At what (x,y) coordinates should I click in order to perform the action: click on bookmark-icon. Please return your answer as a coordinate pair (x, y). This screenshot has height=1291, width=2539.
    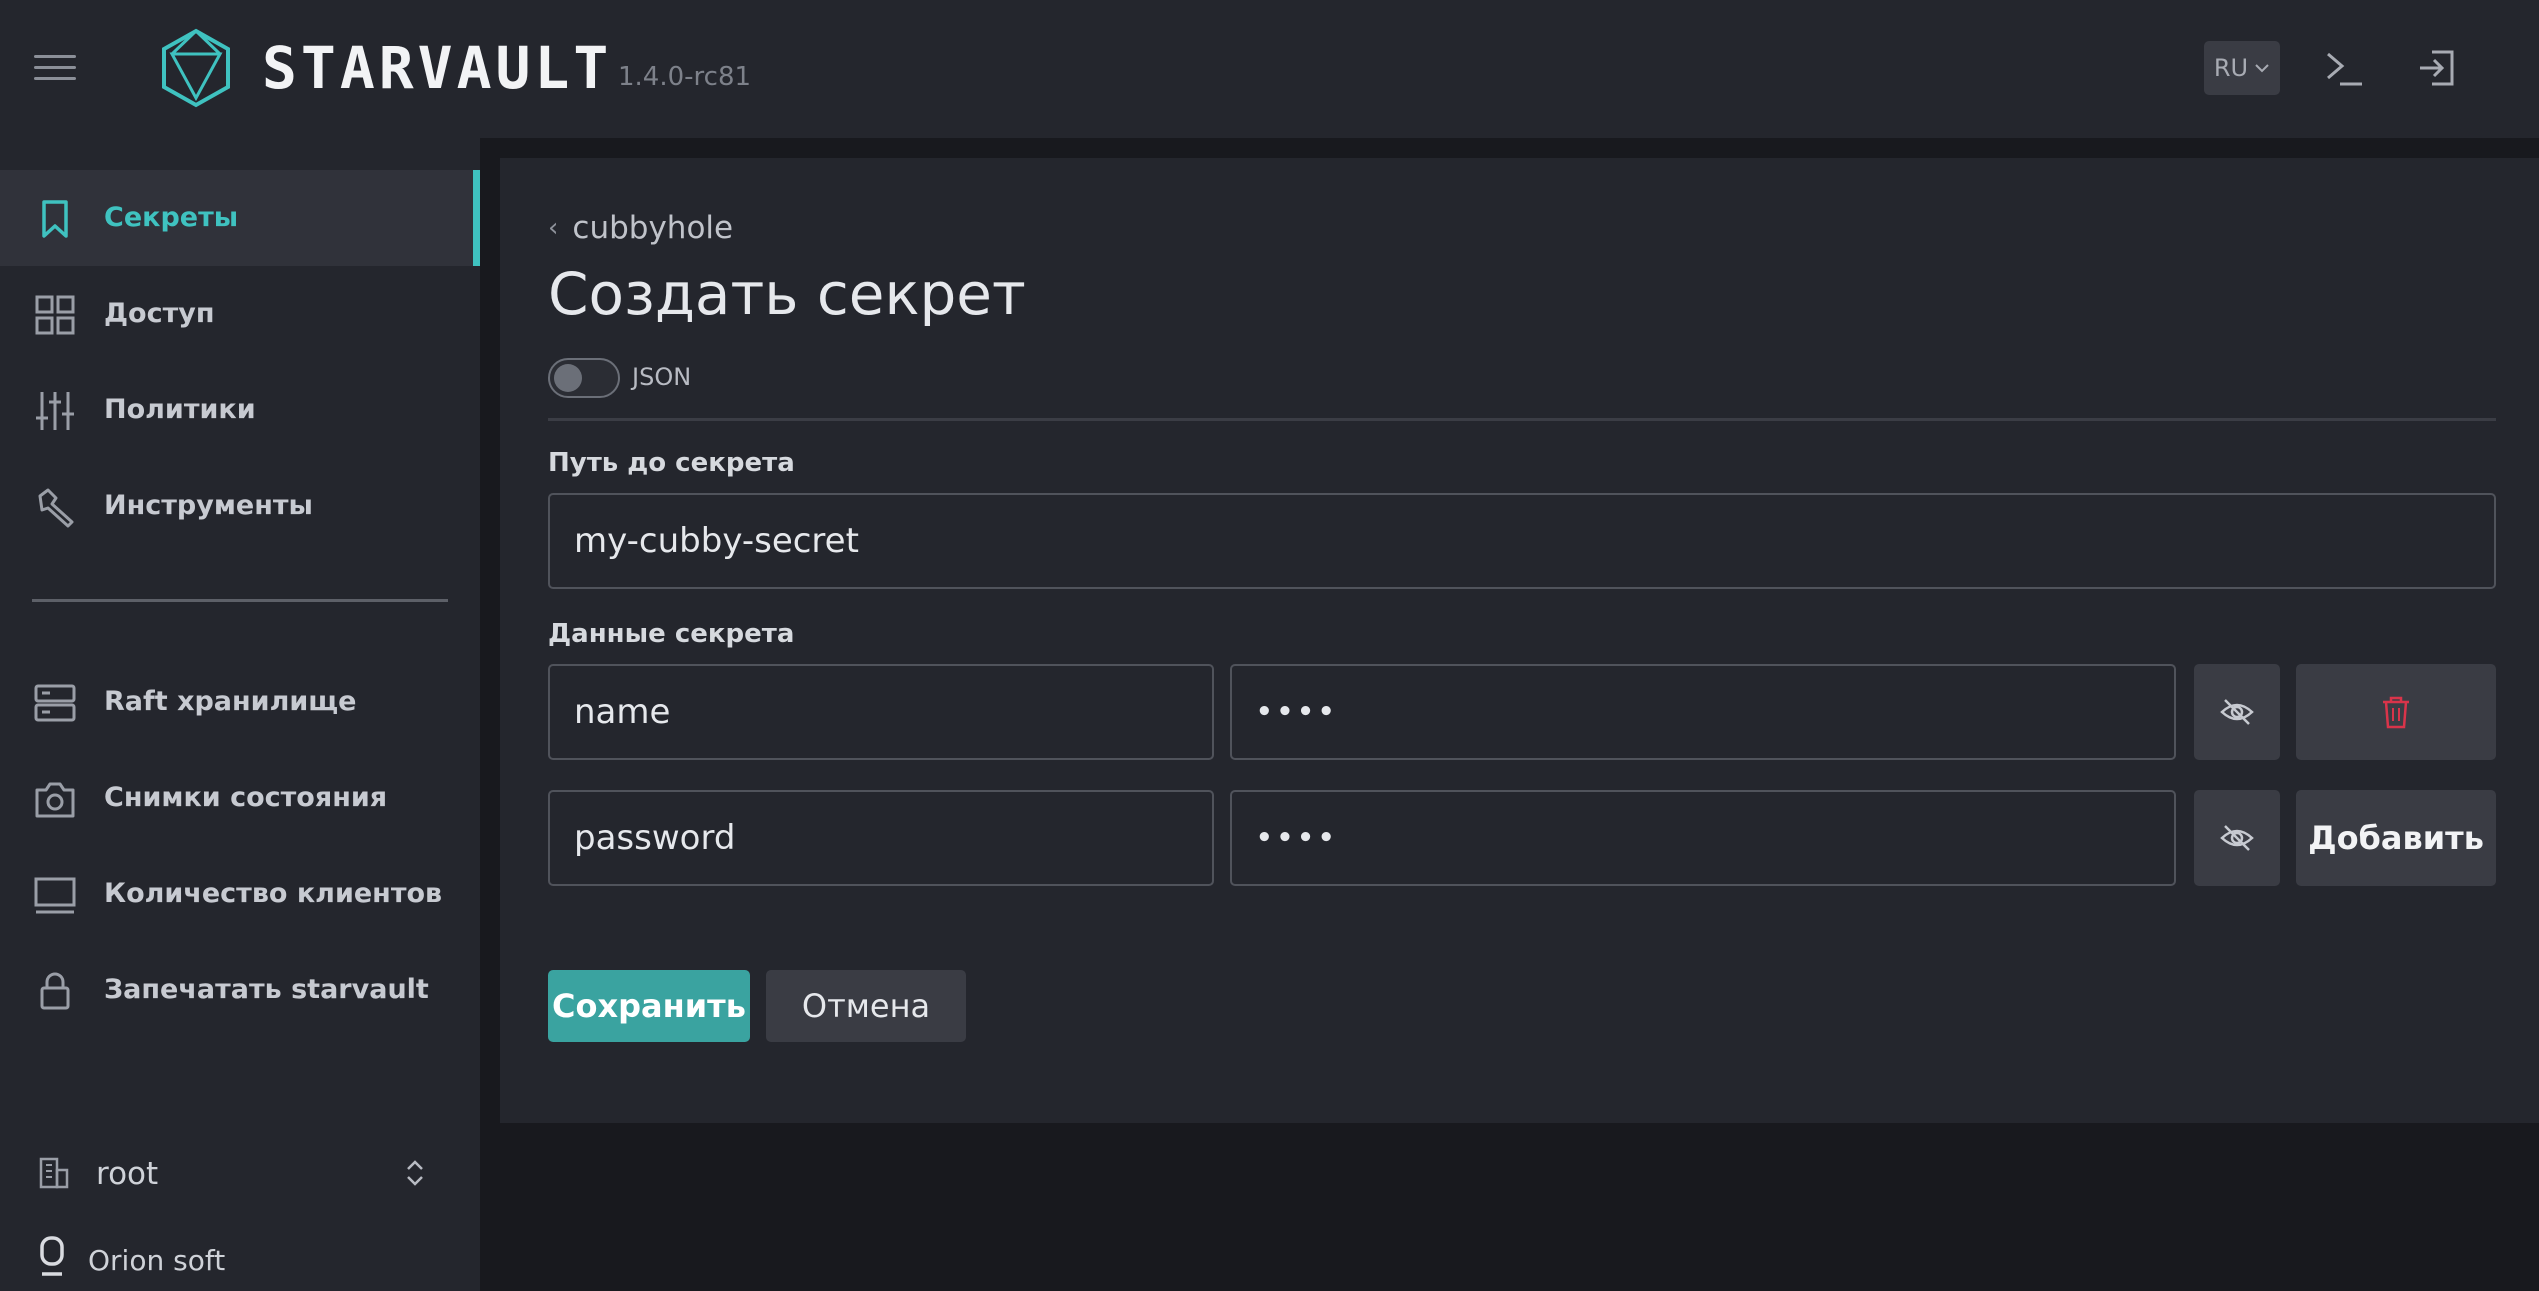
    Looking at the image, I should click on (55, 219).